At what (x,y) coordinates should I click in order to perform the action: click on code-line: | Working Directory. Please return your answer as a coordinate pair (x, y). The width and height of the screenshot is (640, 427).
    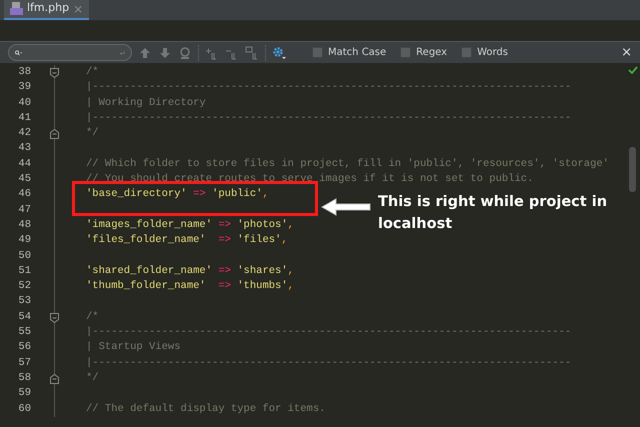
    Looking at the image, I should click on (145, 103).